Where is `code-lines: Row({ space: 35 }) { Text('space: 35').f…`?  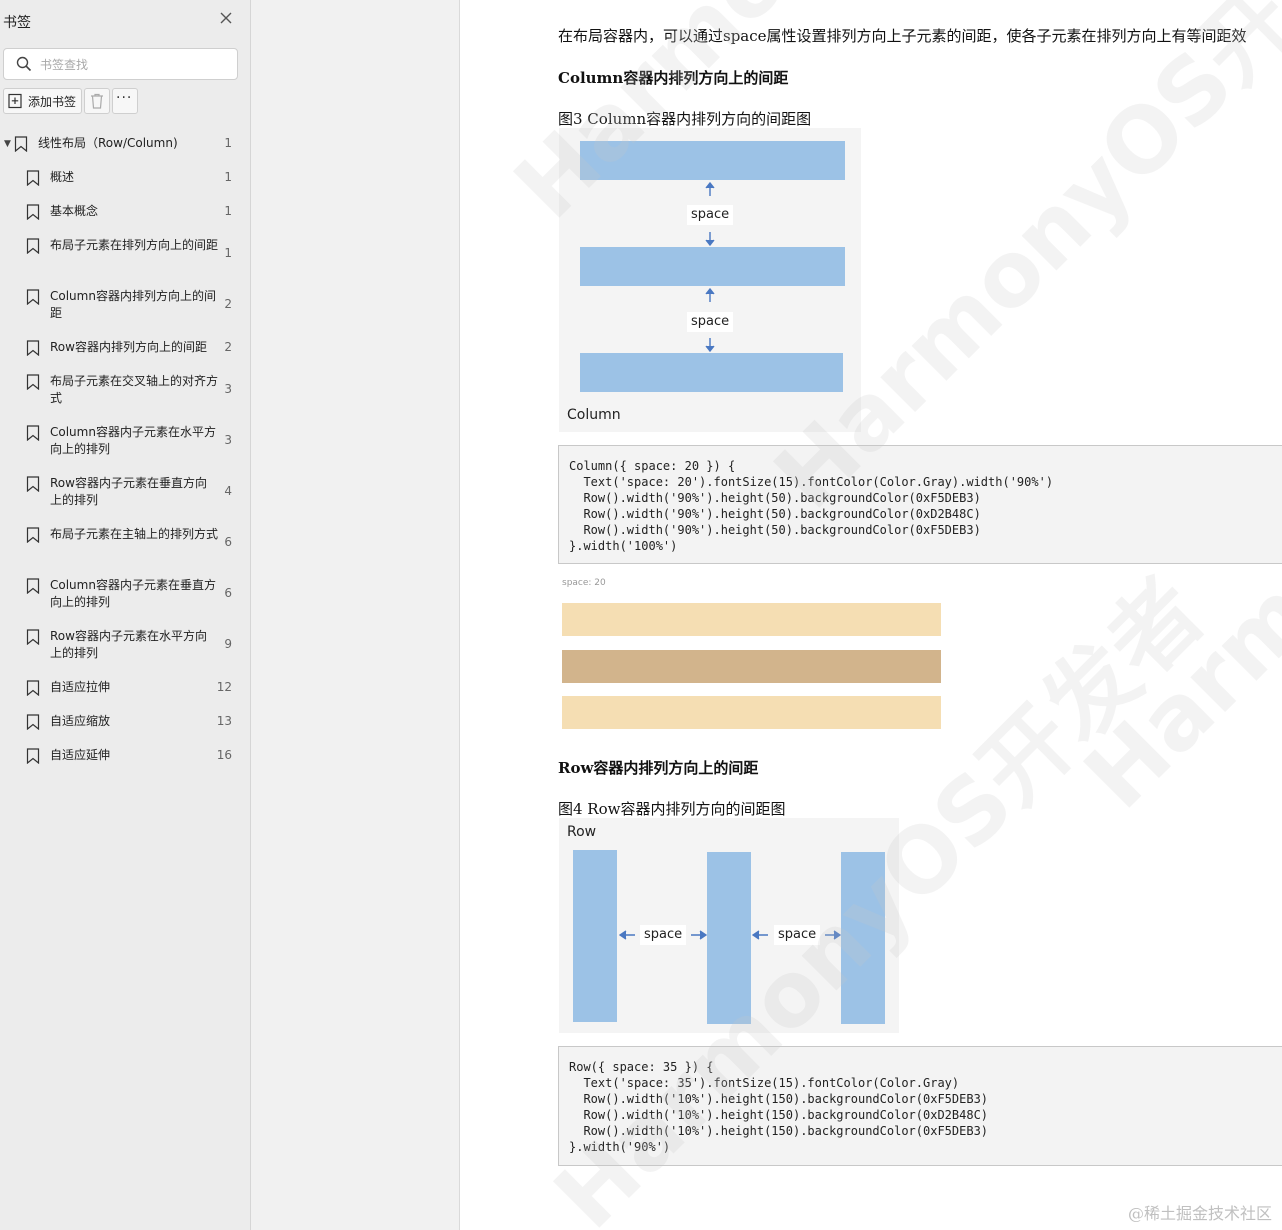 code-lines: Row({ space: 35 }) { Text('space: 35').f… is located at coordinates (778, 1107).